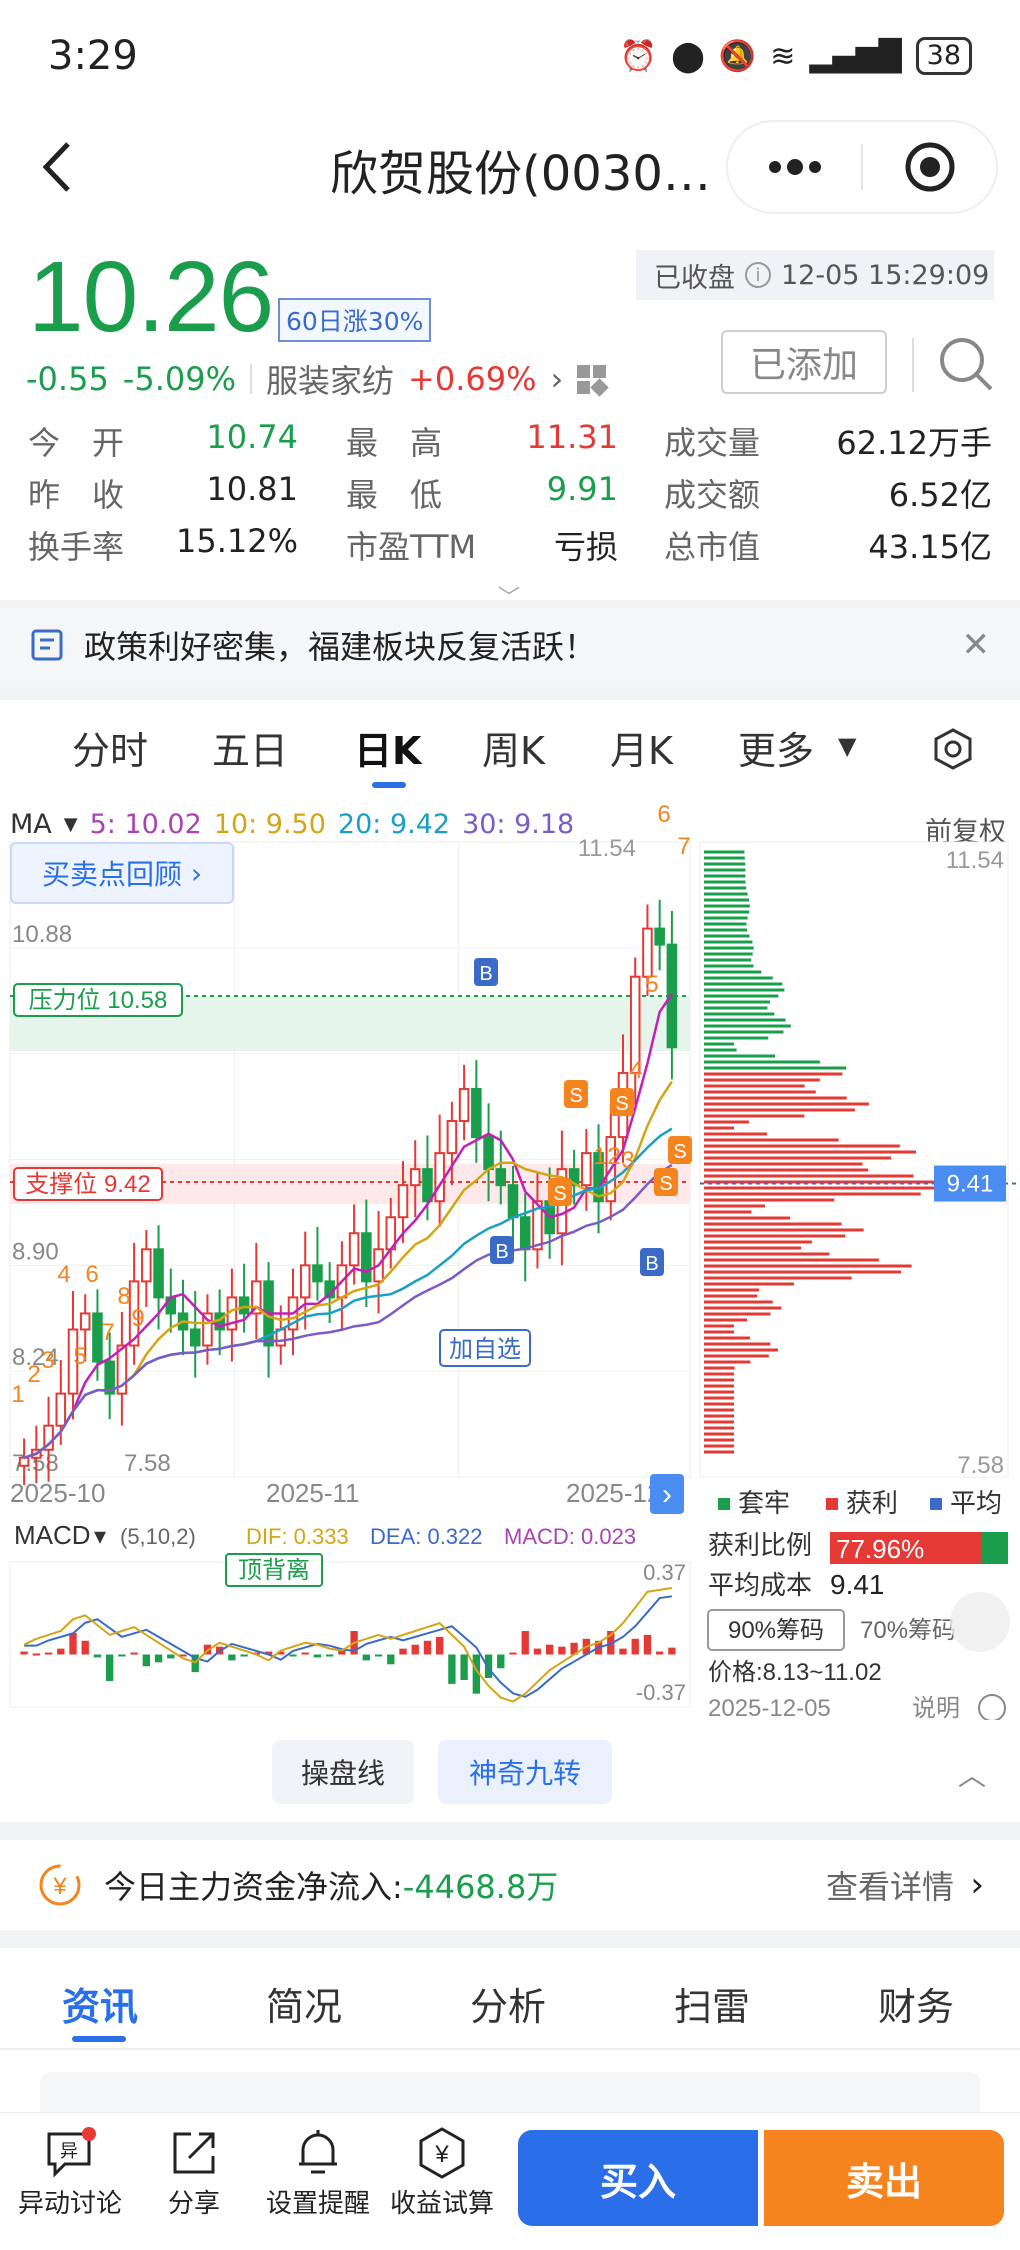 The image size is (1020, 2250). Describe the element at coordinates (884, 2178) in the screenshot. I see `sell-button: 卖出` at that location.